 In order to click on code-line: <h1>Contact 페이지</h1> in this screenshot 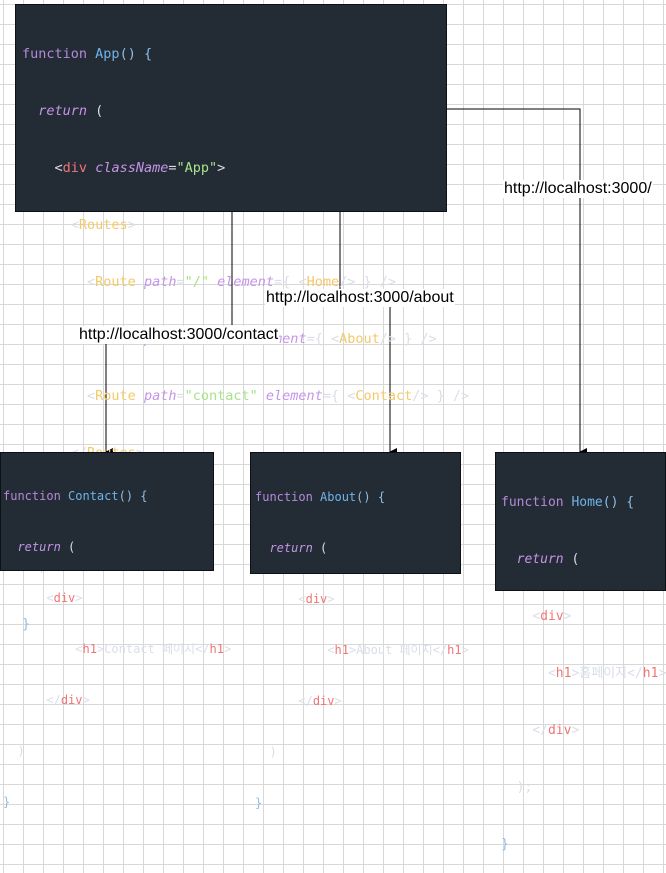, I will do `click(117, 649)`.